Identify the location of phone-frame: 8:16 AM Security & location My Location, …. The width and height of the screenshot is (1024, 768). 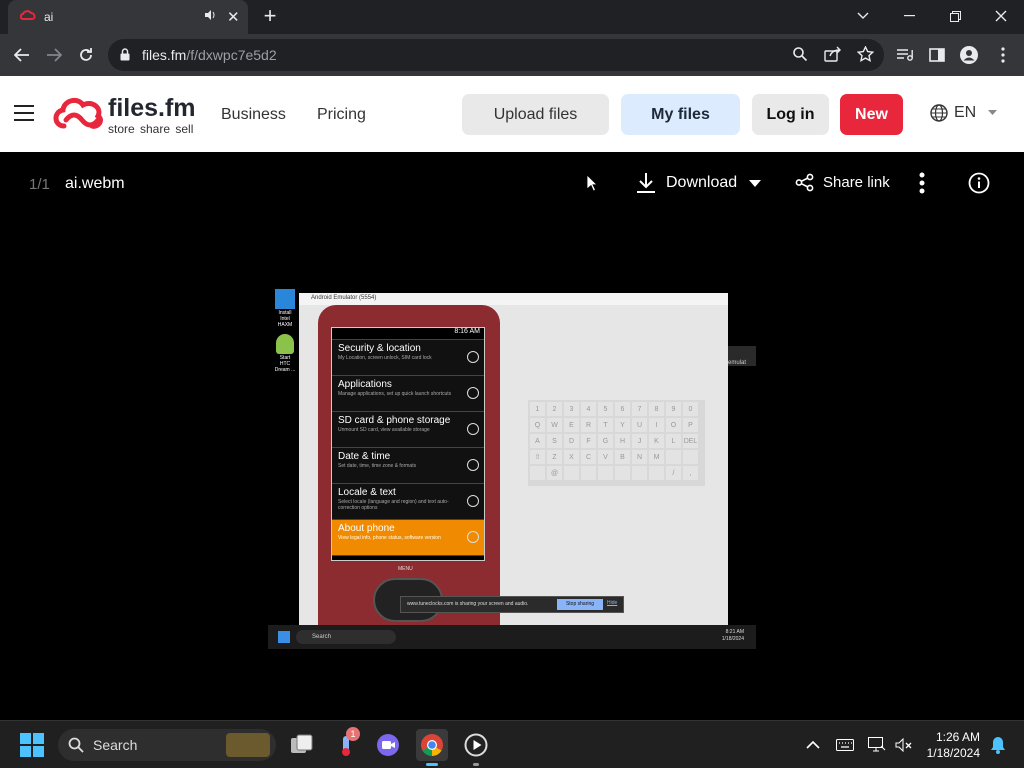
(409, 467).